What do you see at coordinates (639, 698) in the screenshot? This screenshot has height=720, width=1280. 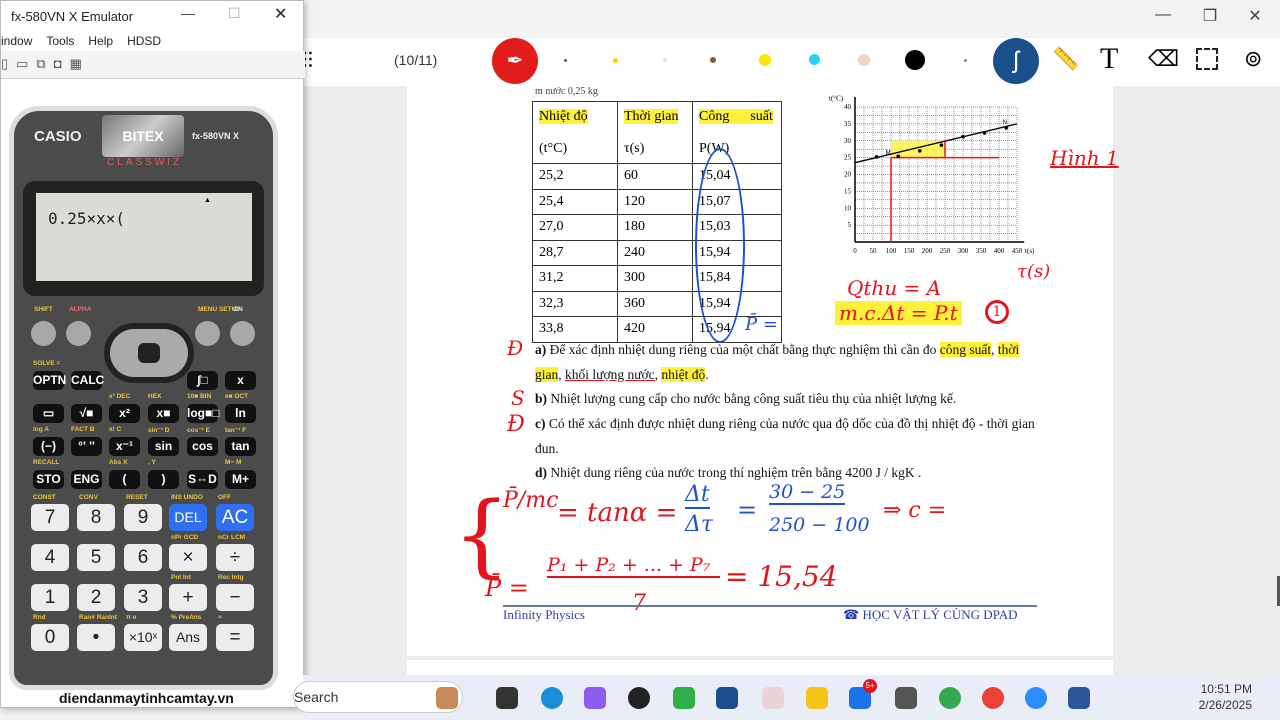 I see `obs-icon` at bounding box center [639, 698].